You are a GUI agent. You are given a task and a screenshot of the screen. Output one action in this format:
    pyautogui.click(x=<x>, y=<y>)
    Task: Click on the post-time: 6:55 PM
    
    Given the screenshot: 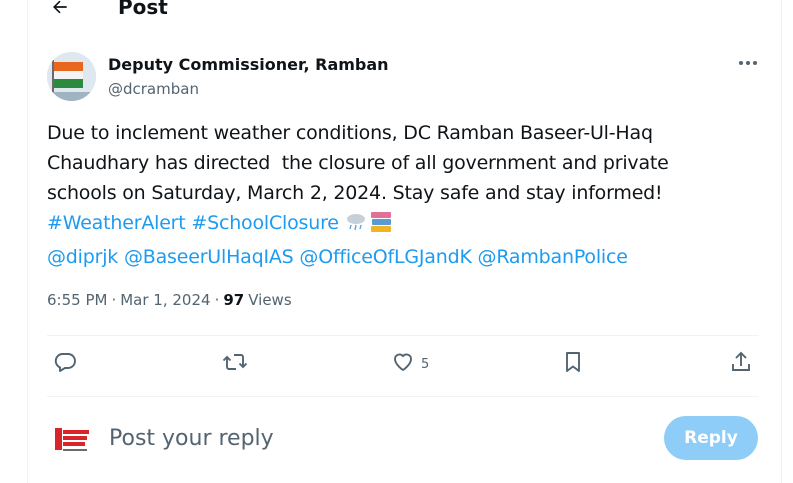 What is the action you would take?
    pyautogui.click(x=77, y=300)
    